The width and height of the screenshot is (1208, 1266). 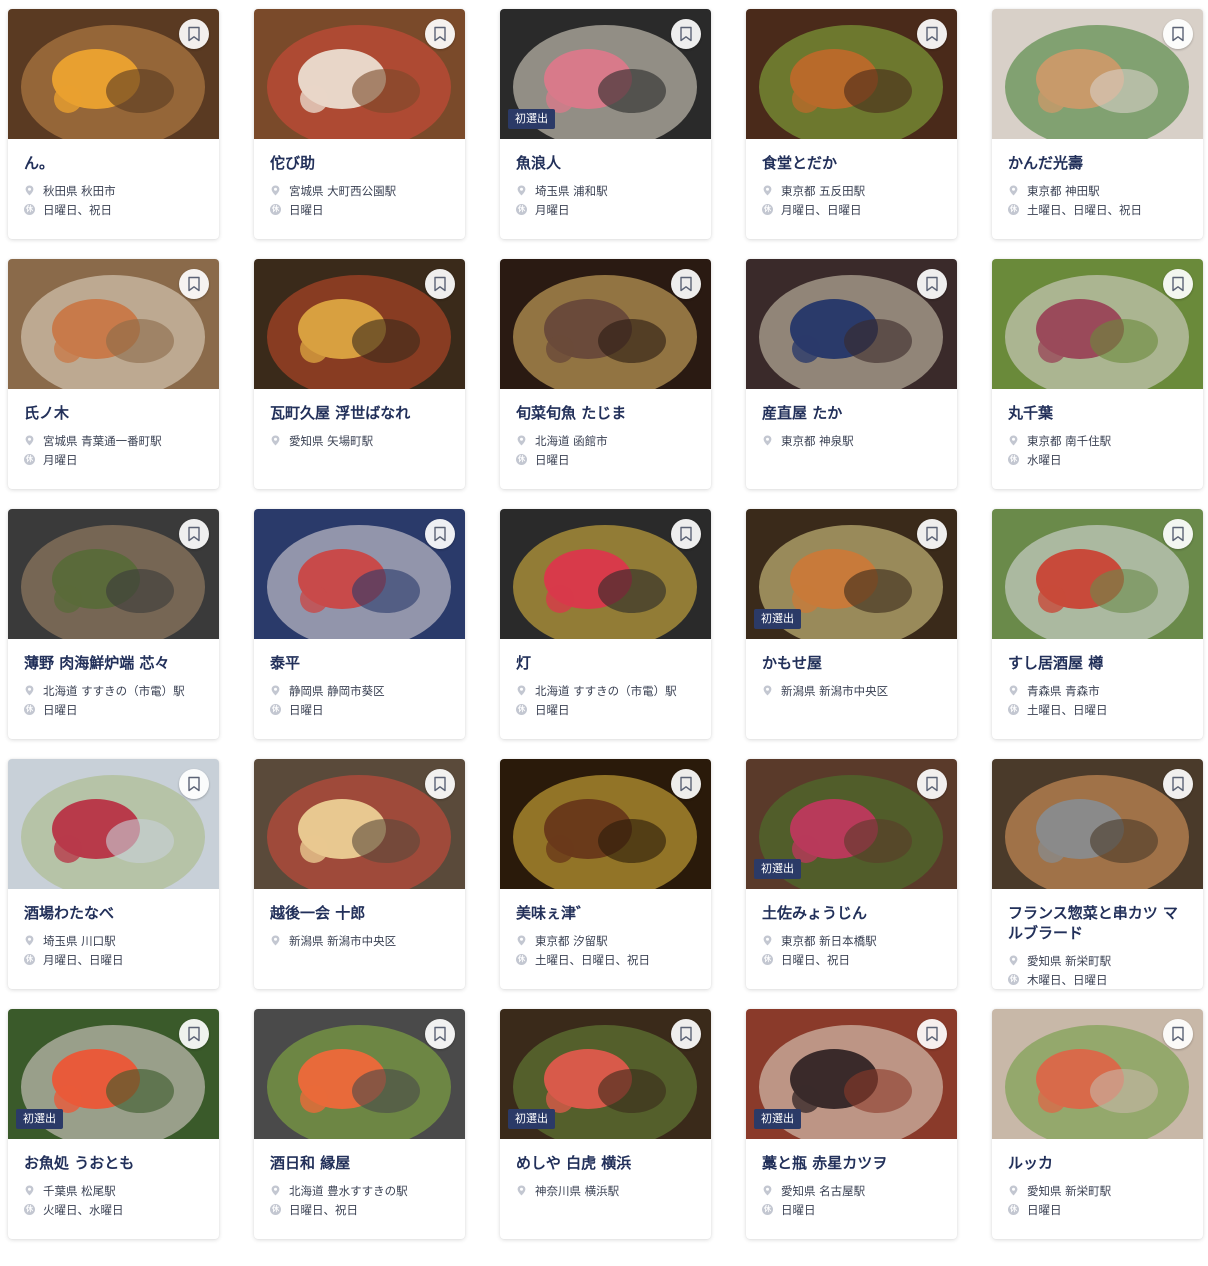 I want to click on restaurant-card: 初選出 かもせ屋 新潟県 新潟市中央区, so click(x=851, y=624).